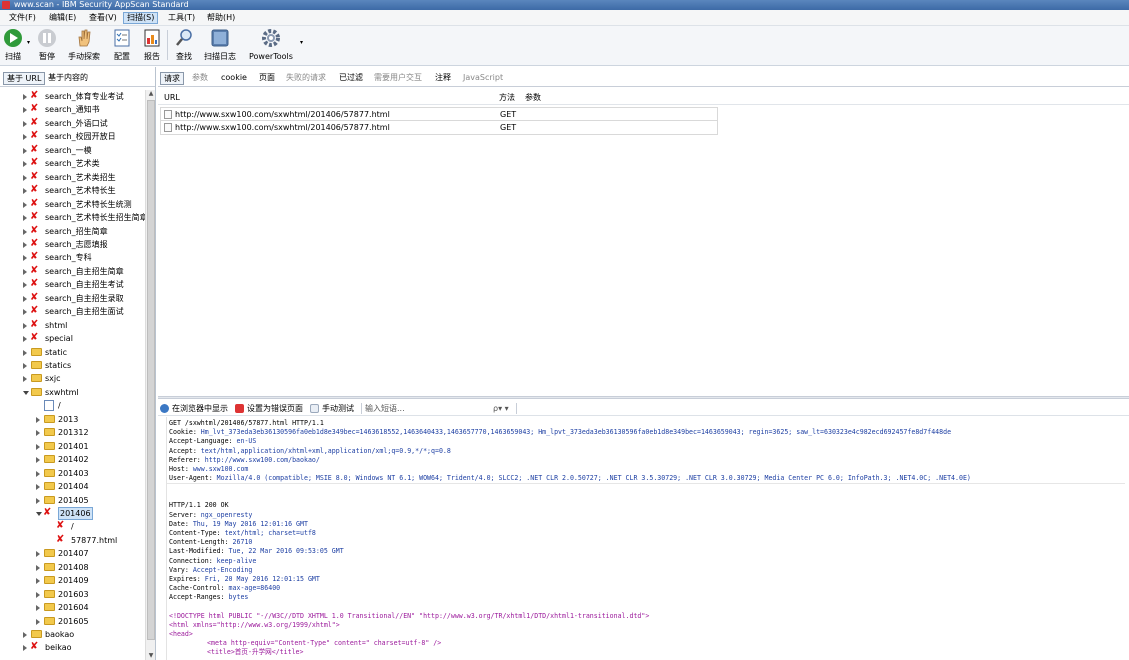 This screenshot has height=660, width=1129. I want to click on tree-node-label: 201408, so click(73, 567).